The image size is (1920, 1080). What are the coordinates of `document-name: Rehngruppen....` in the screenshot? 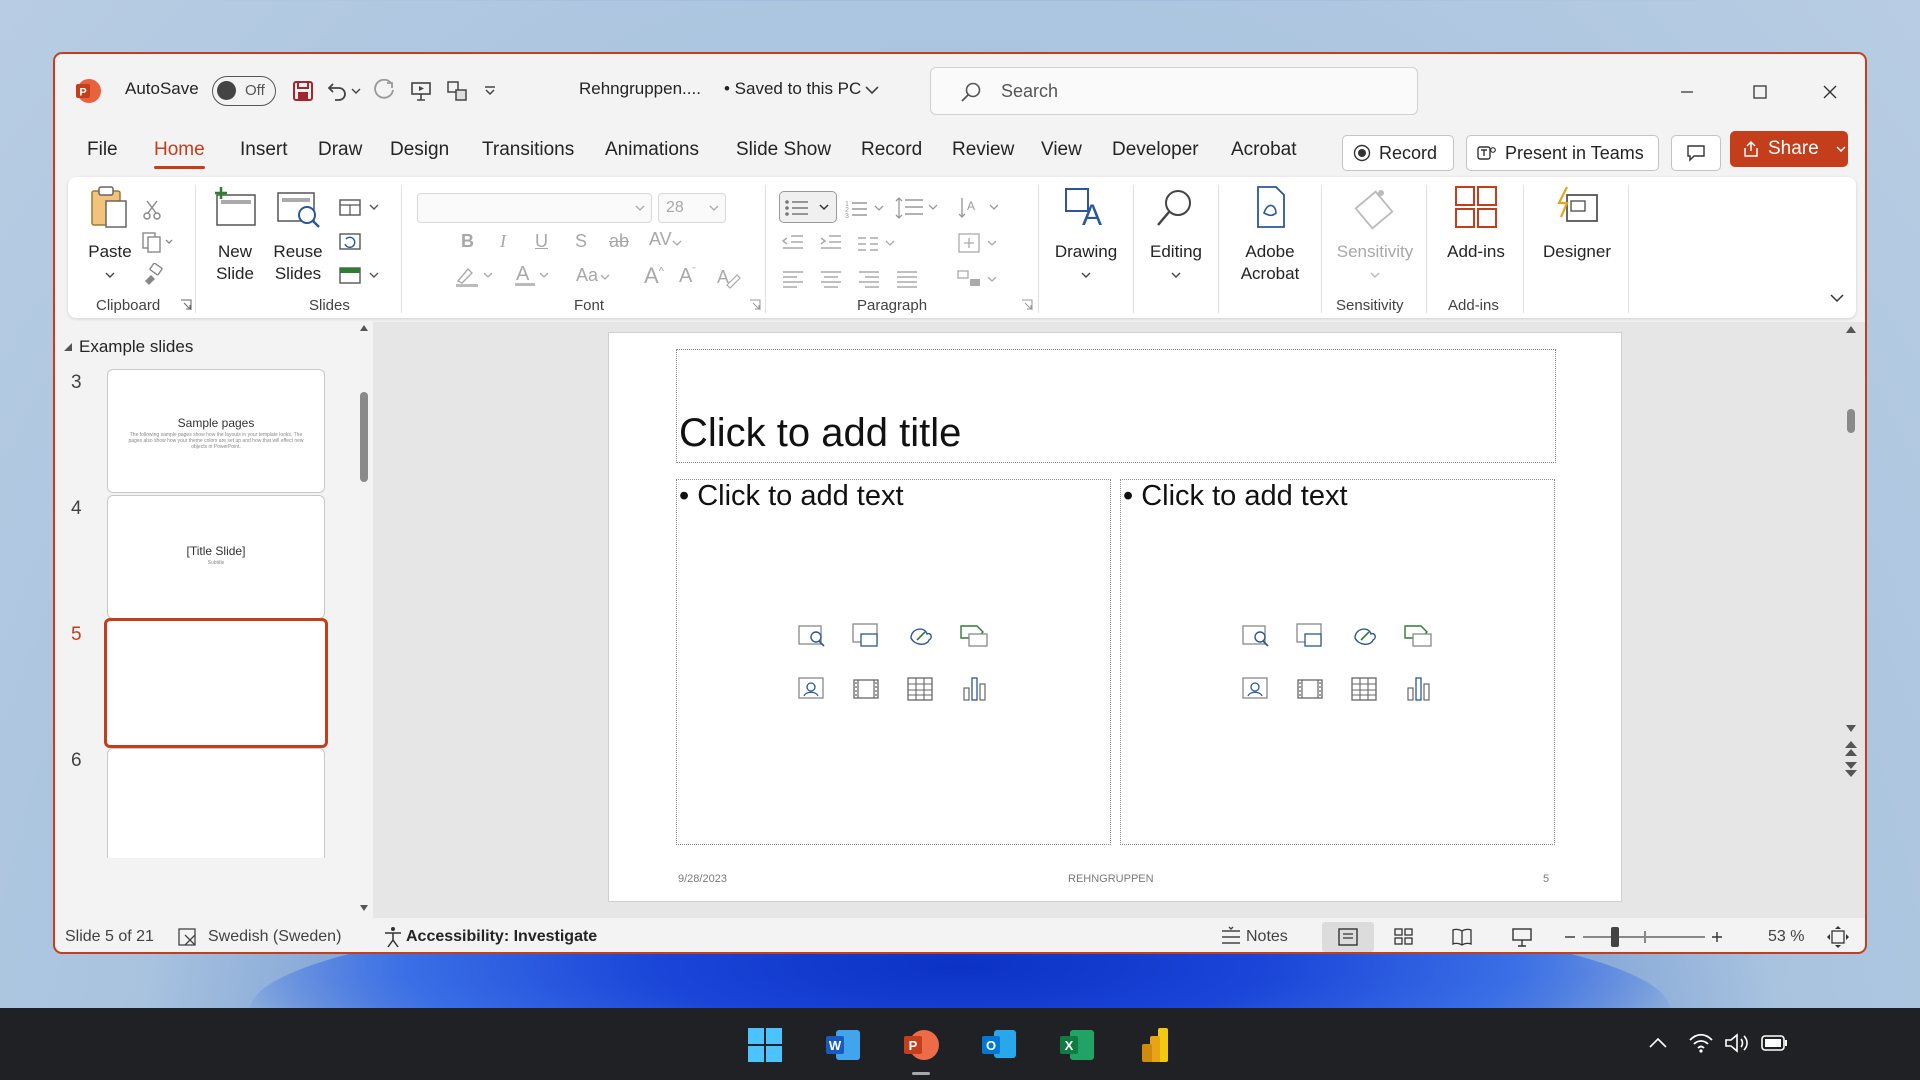 It's located at (640, 89).